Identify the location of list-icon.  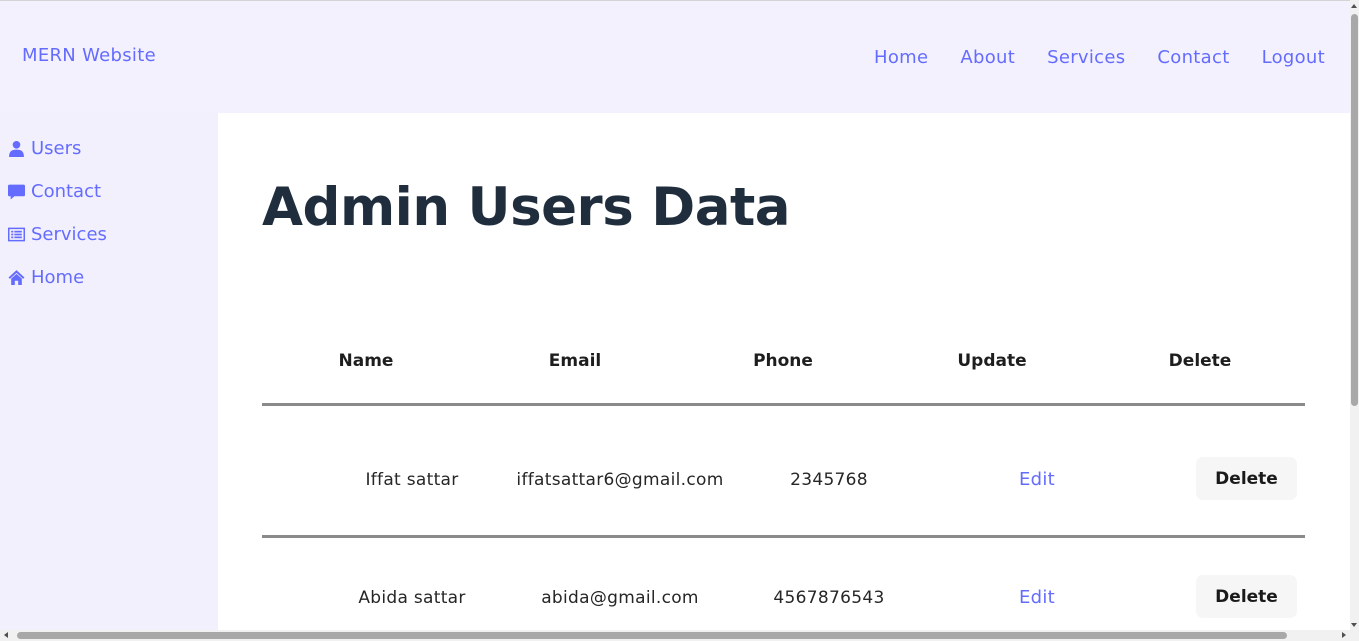
(16, 234).